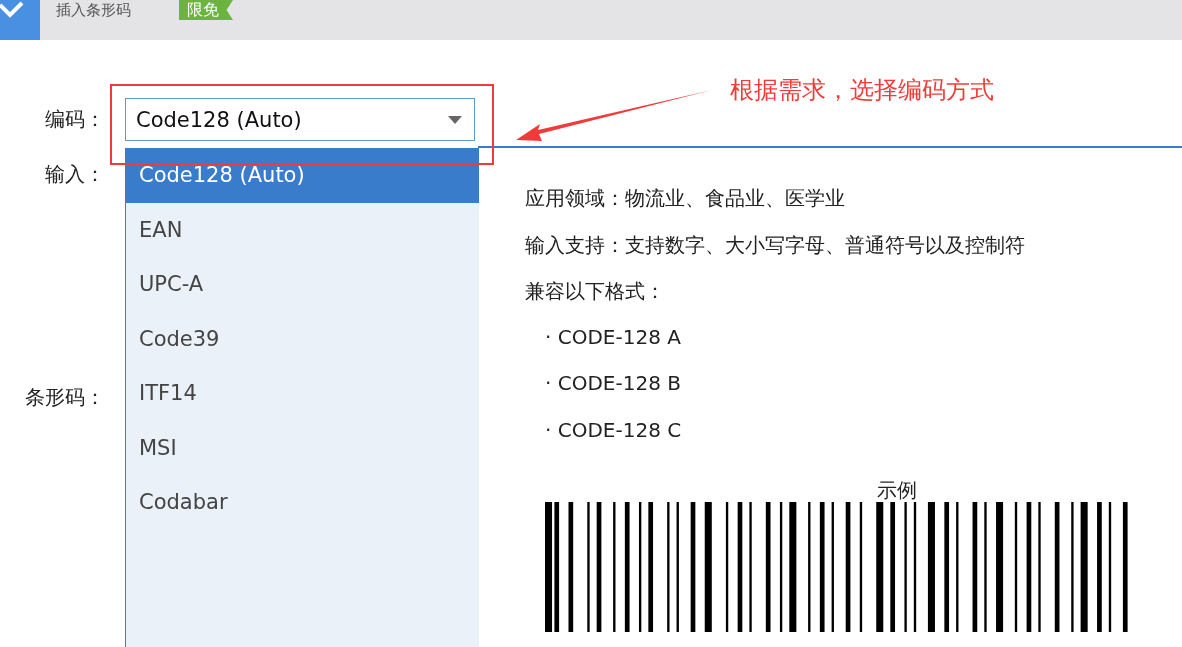 This screenshot has height=647, width=1182. What do you see at coordinates (685, 198) in the screenshot?
I see `info-text: 应用领域：物流业、食品业、医学业` at bounding box center [685, 198].